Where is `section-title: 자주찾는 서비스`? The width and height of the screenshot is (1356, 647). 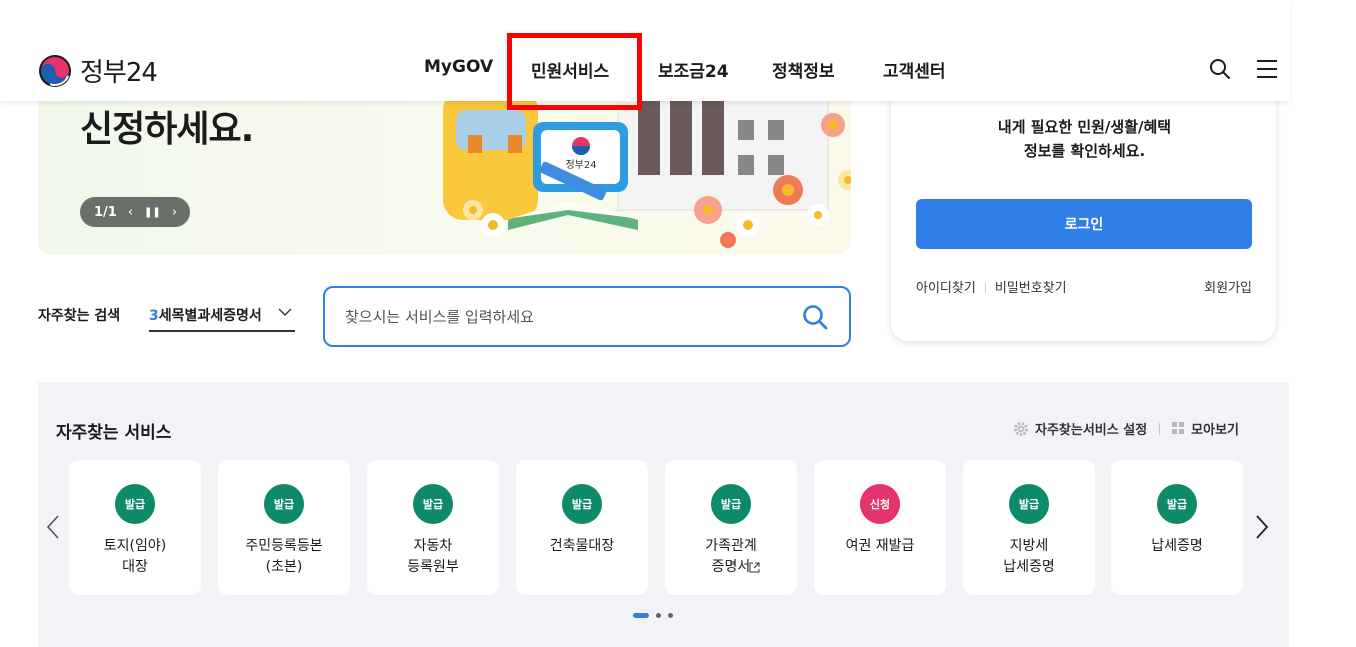
section-title: 자주찾는 서비스 is located at coordinates (114, 433).